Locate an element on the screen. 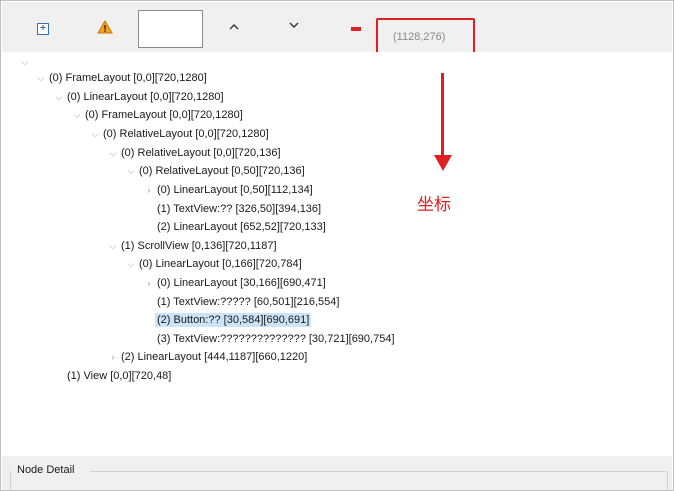 The height and width of the screenshot is (491, 674). tree-node-label: (0) RelativeLayout [0,0][720,1280] is located at coordinates (186, 134).